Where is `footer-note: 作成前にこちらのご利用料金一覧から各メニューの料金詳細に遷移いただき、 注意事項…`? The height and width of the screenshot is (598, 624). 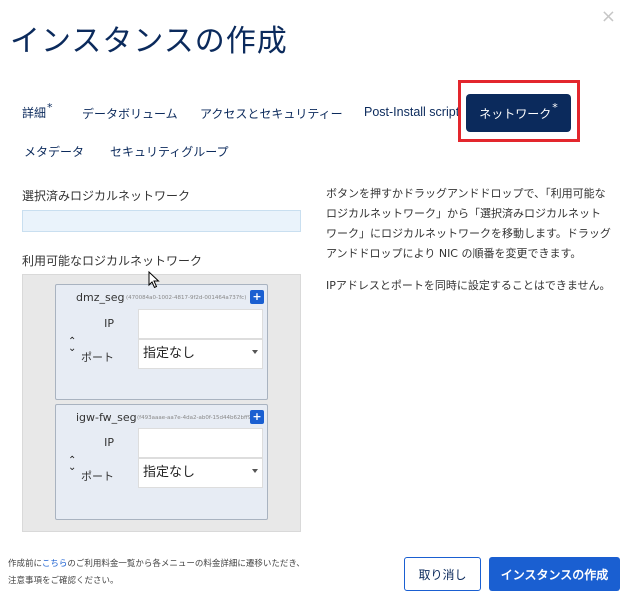 footer-note: 作成前にこちらのご利用料金一覧から各メニューの料金詳細に遷移いただき、 注意事項… is located at coordinates (168, 573).